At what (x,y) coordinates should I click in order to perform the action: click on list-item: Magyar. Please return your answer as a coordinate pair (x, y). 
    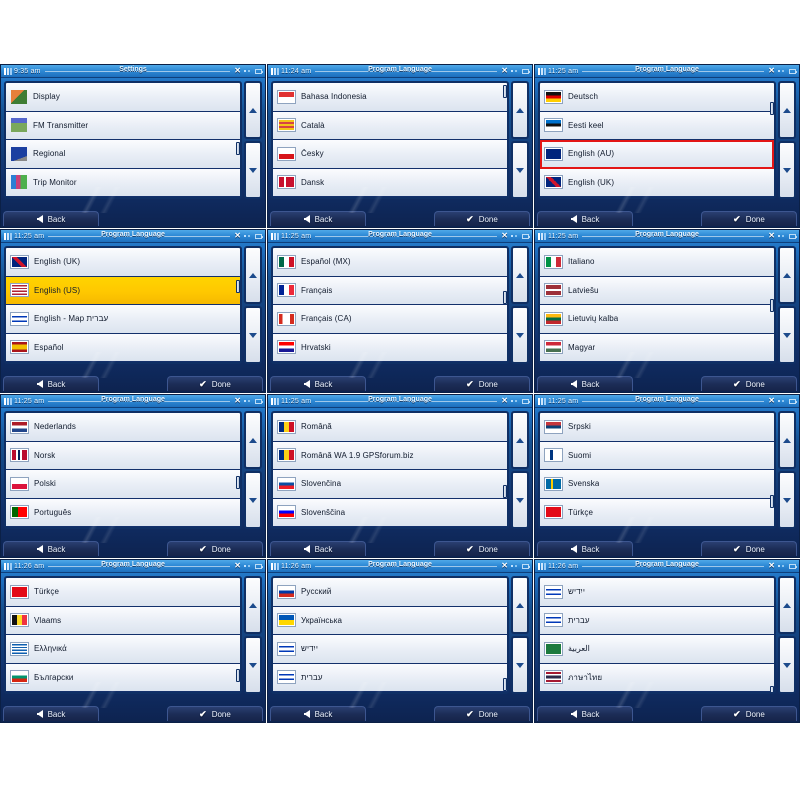
    Looking at the image, I should click on (657, 347).